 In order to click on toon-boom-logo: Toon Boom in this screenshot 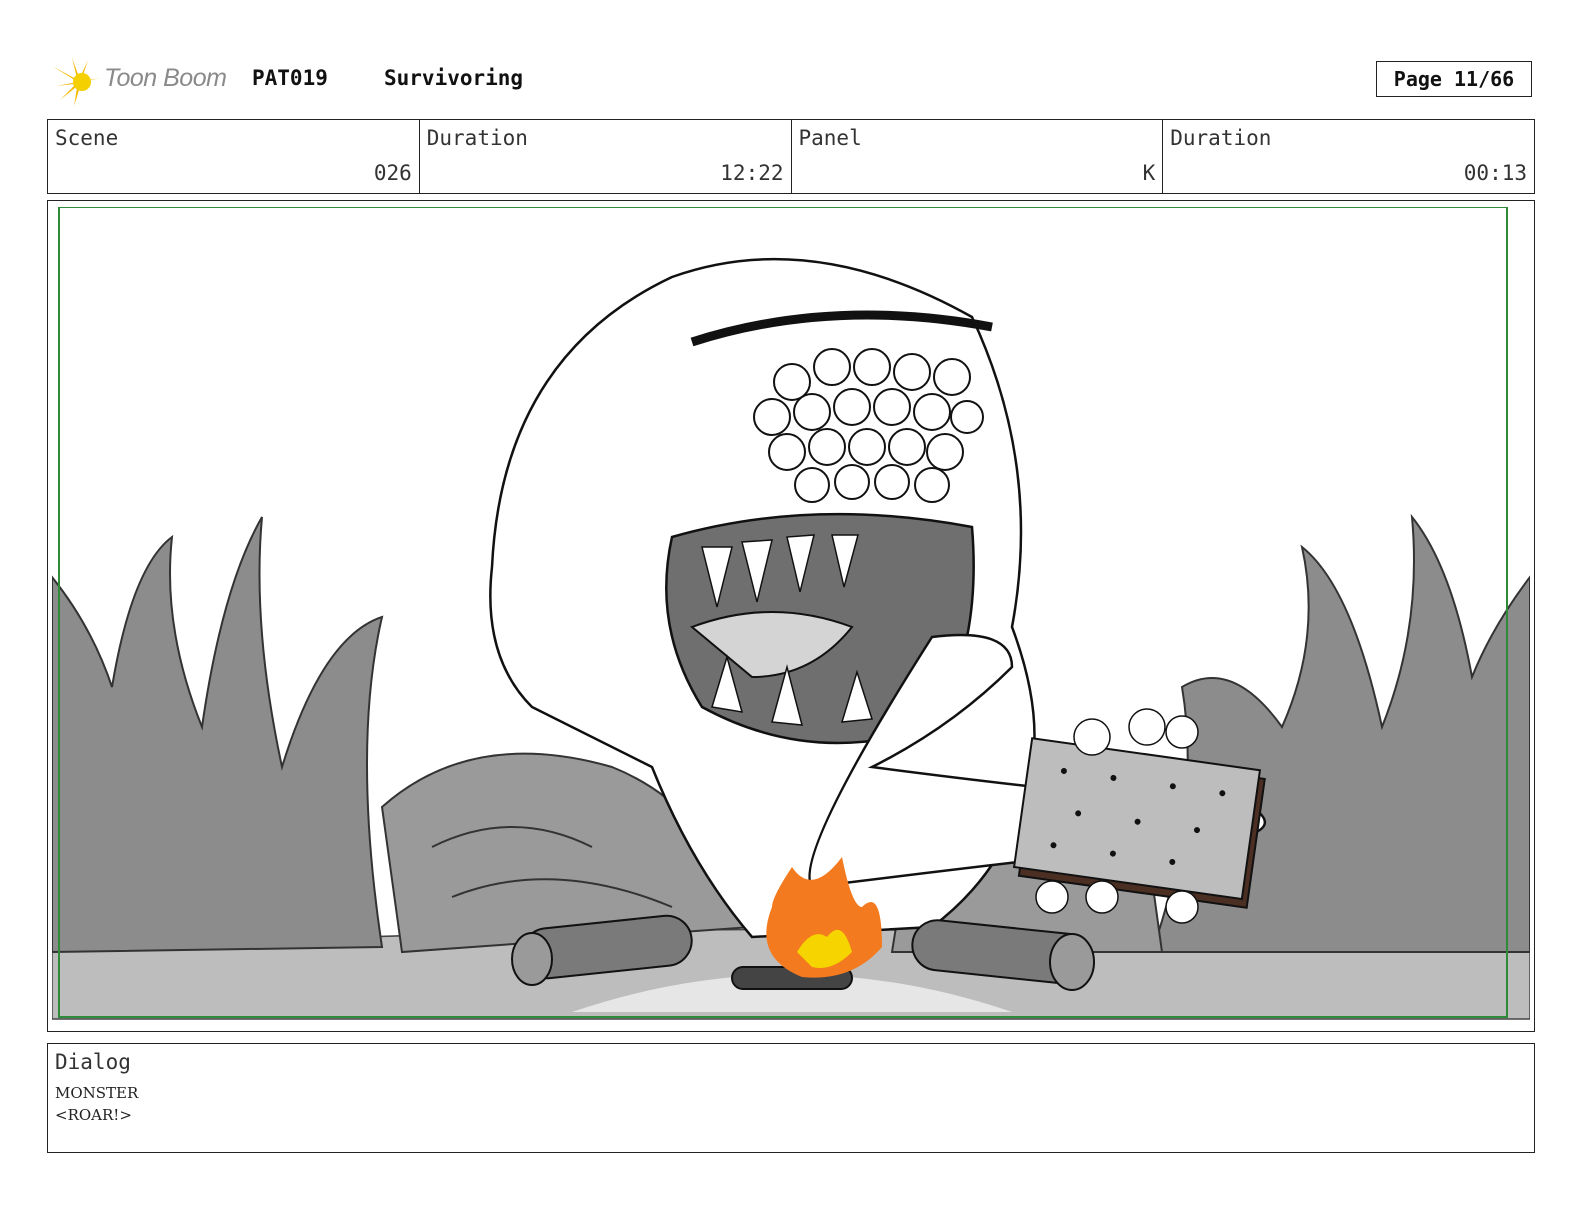, I will do `click(147, 82)`.